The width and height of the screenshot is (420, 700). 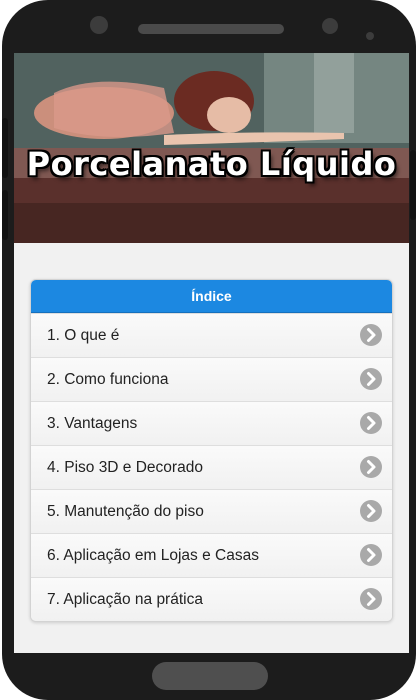 What do you see at coordinates (413, 185) in the screenshot?
I see `power-button` at bounding box center [413, 185].